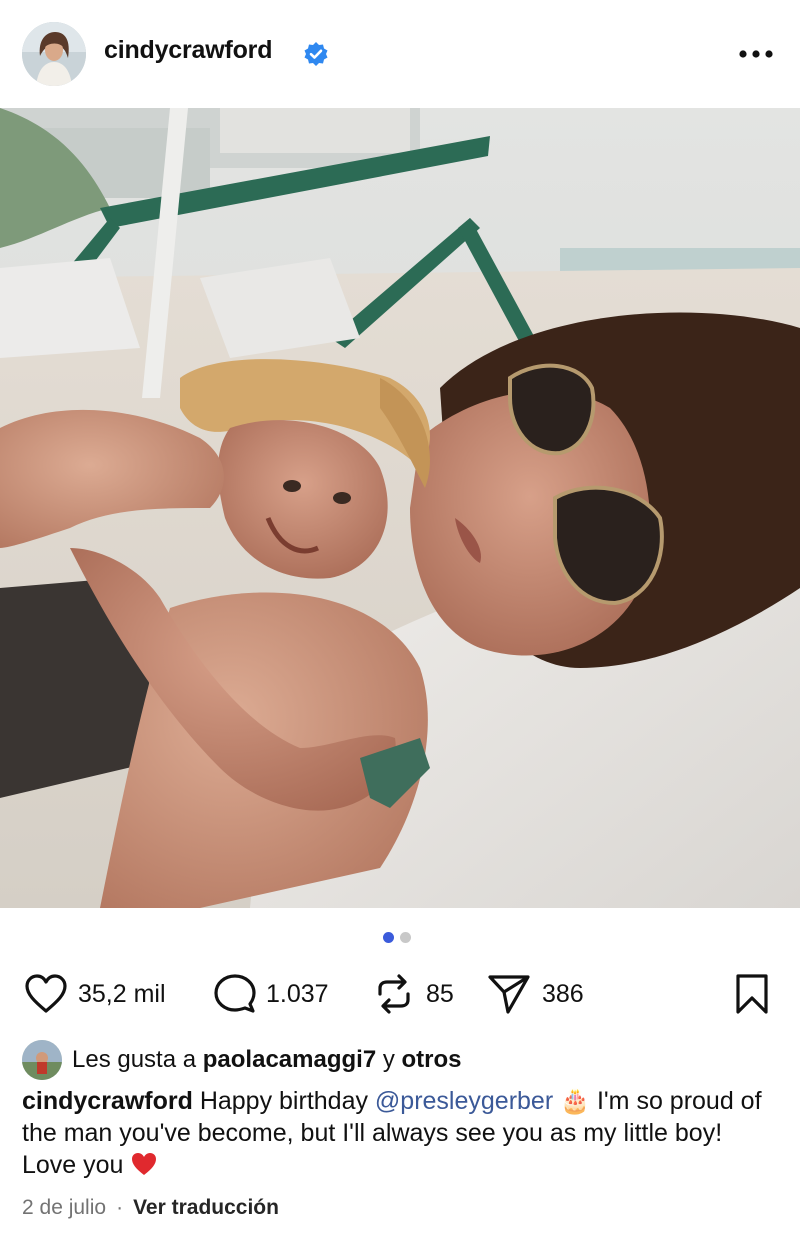 This screenshot has width=800, height=1253. I want to click on caption-username: cindycrawford, so click(107, 1101).